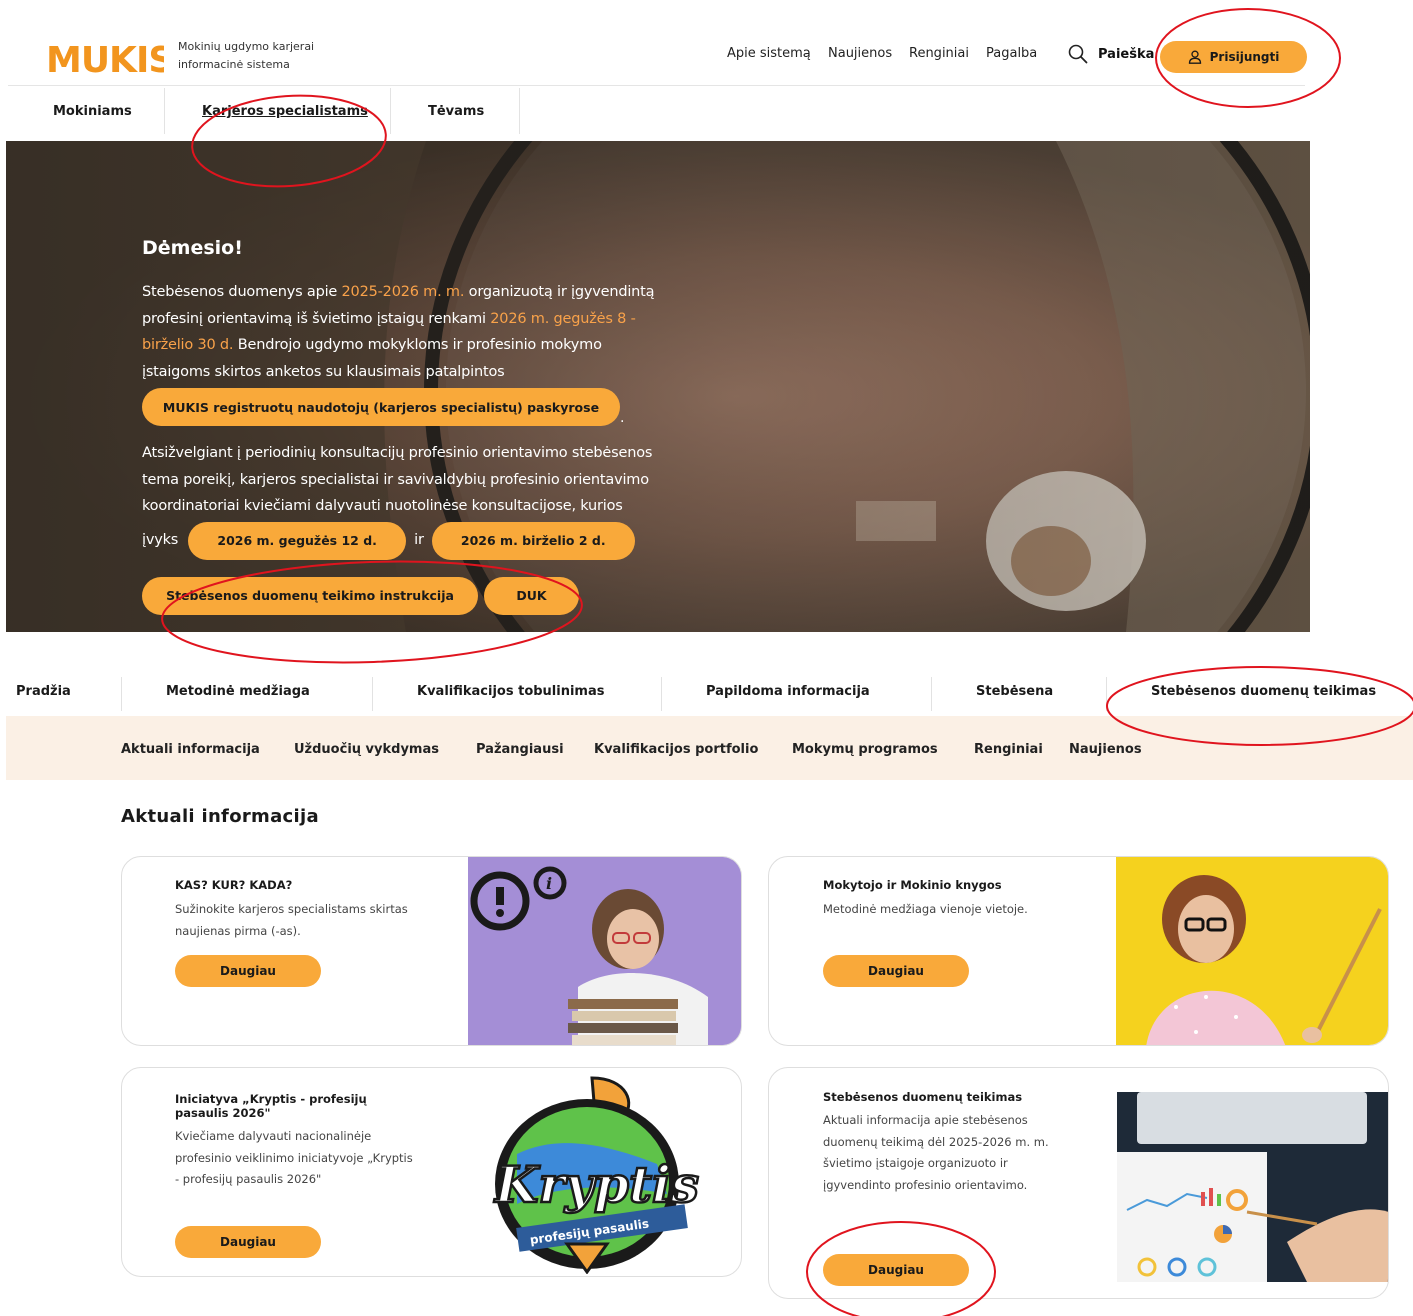 The width and height of the screenshot is (1413, 1316). What do you see at coordinates (1244, 57) in the screenshot?
I see `login-label: Prisijungti` at bounding box center [1244, 57].